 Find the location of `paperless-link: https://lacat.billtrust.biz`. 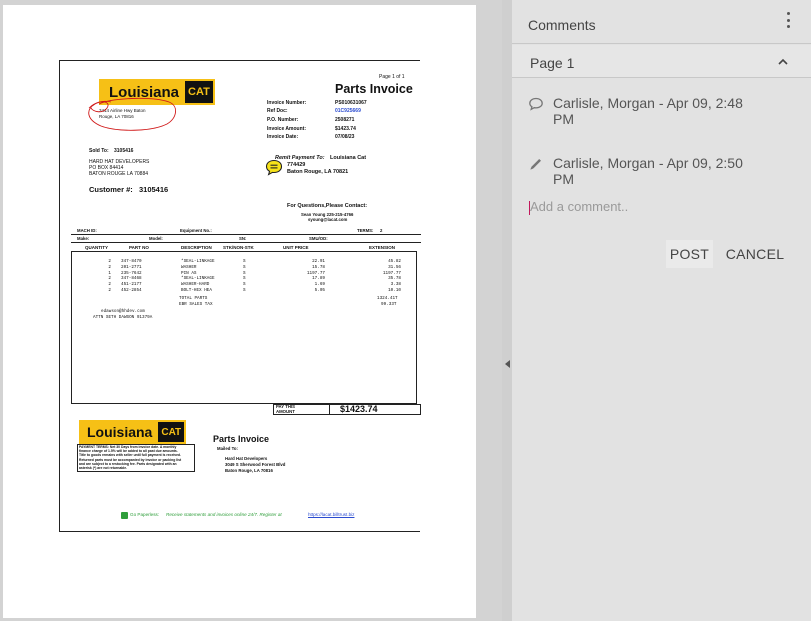

paperless-link: https://lacat.billtrust.biz is located at coordinates (331, 515).